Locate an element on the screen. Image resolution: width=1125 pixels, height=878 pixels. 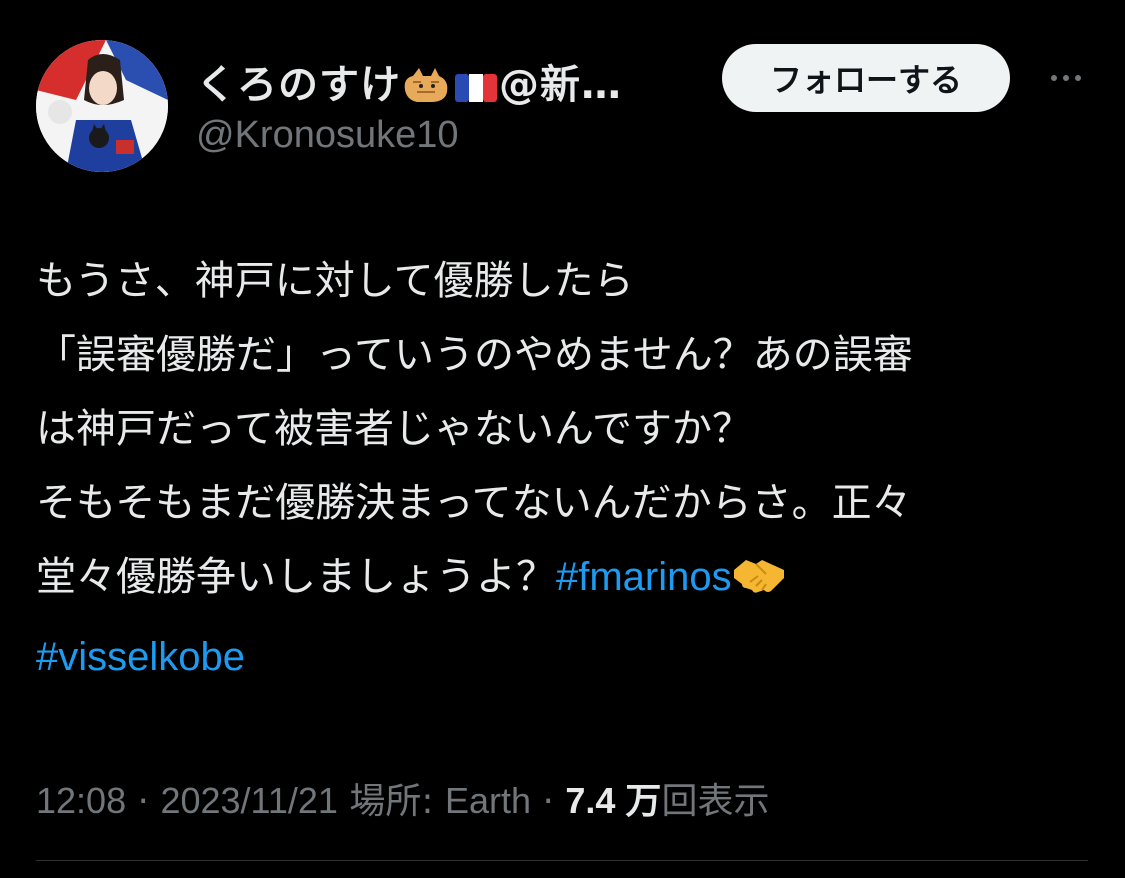
tweet-line: そもそもまだ優勝決まってないんだからさ。正々 is located at coordinates (474, 503).